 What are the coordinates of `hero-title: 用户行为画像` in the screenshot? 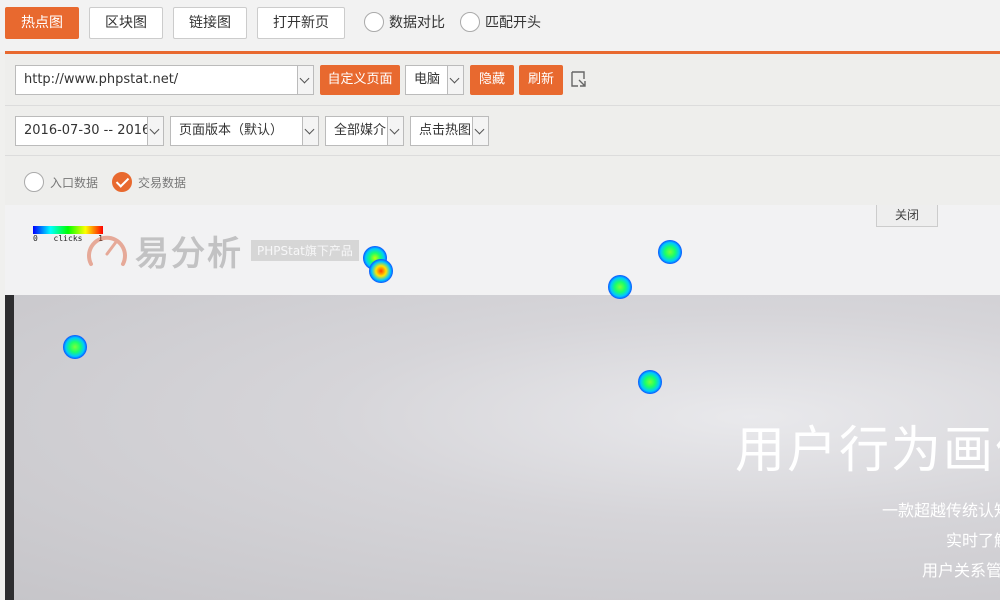 It's located at (867, 450).